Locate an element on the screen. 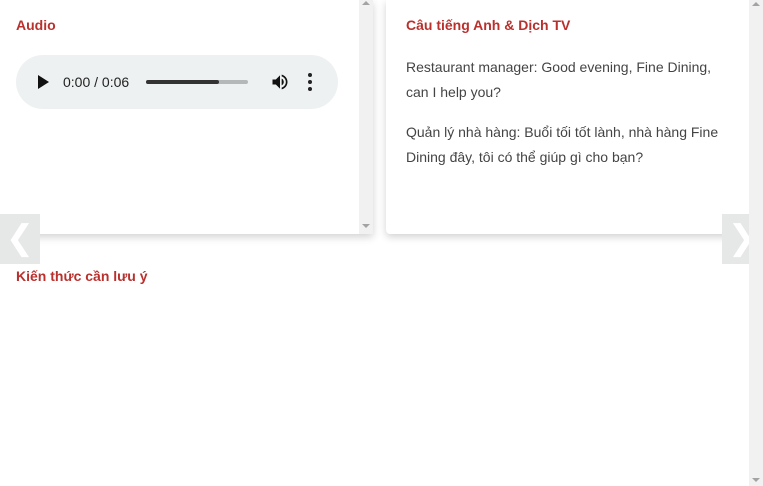  page-scrollbar is located at coordinates (756, 243).